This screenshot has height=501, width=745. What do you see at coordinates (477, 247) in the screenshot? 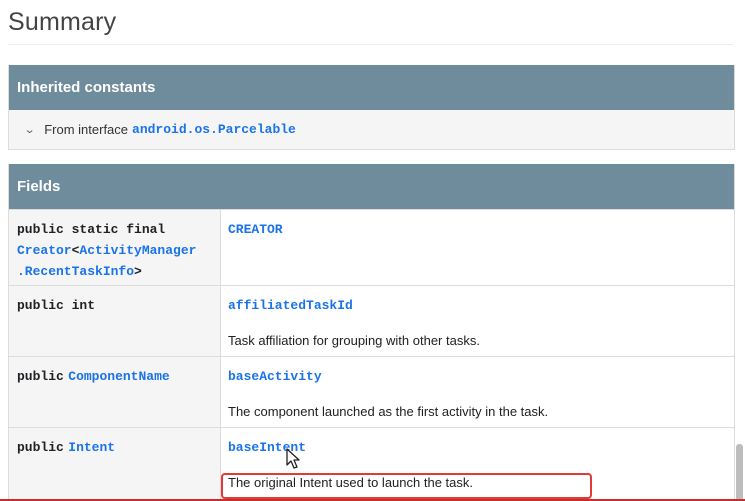
I see `field-name-cell: CREATOR` at bounding box center [477, 247].